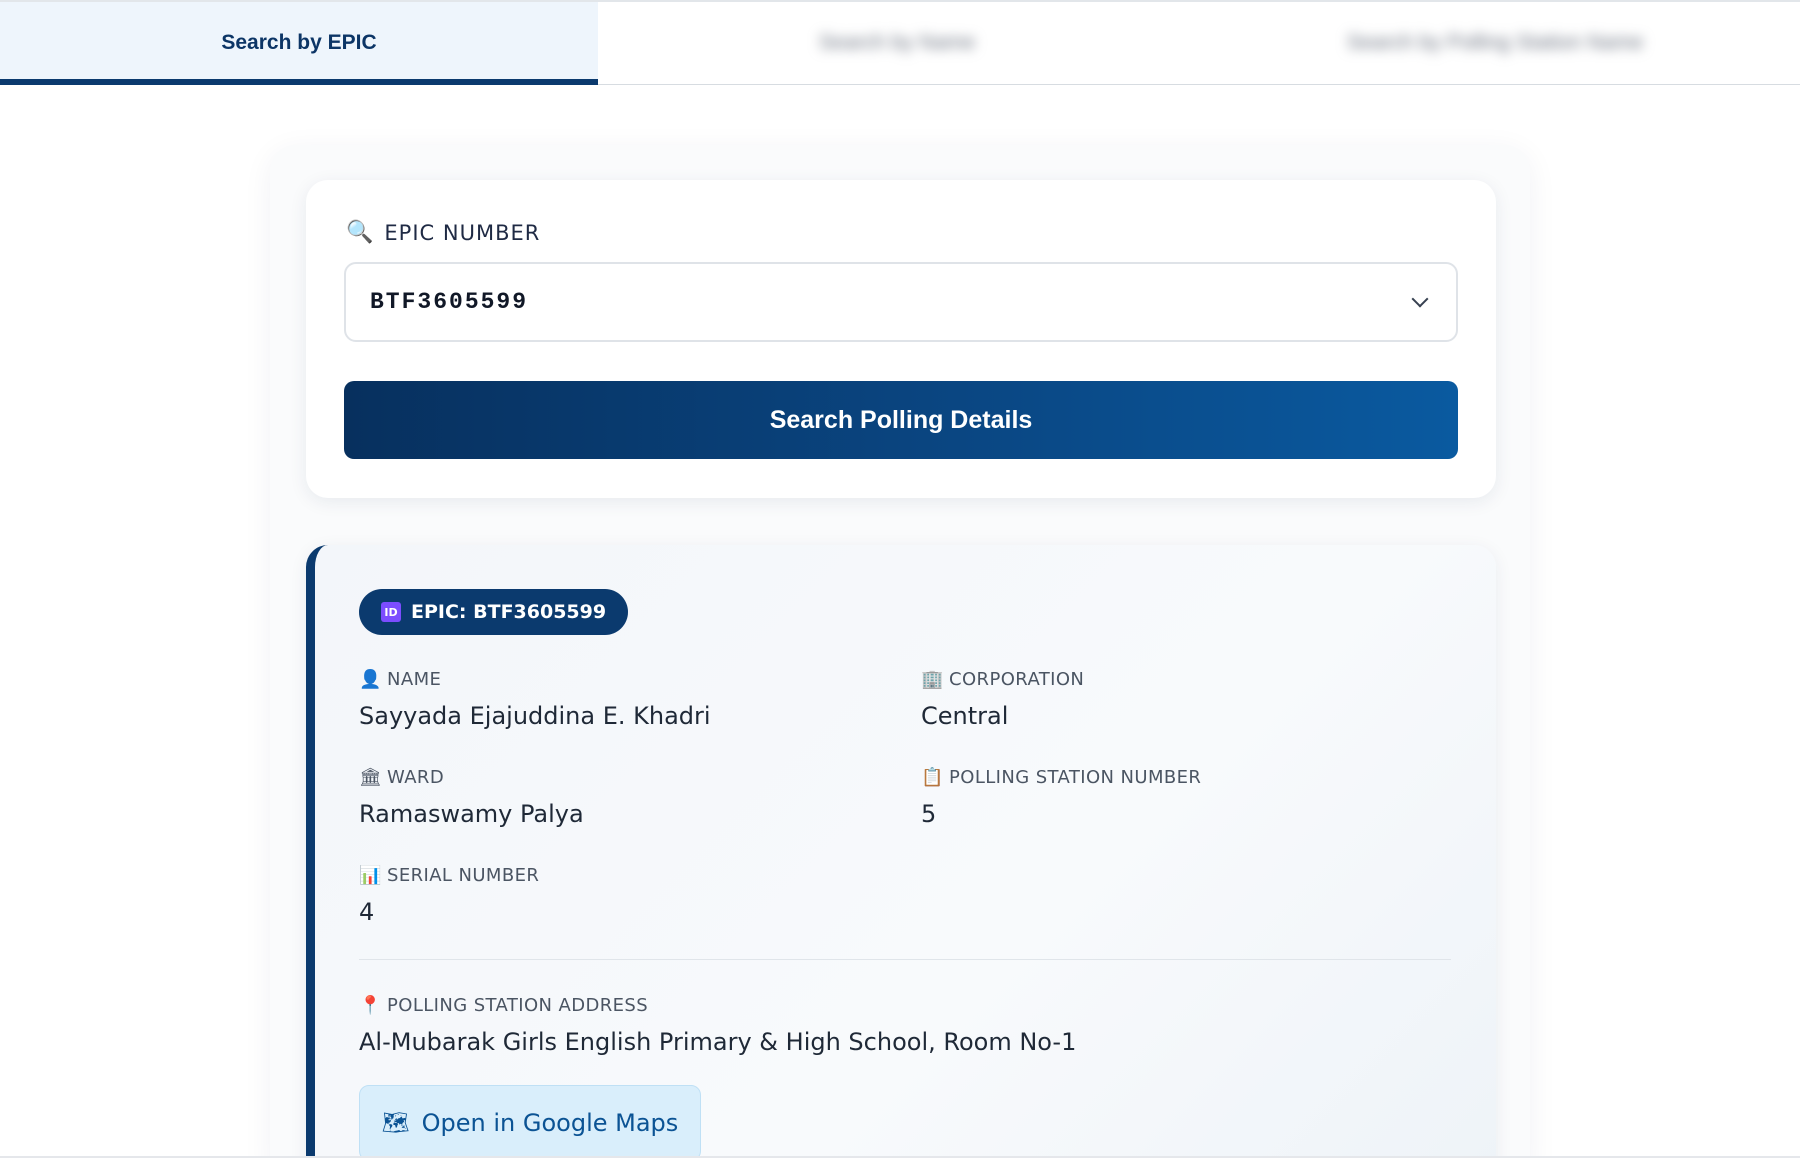  Describe the element at coordinates (443, 232) in the screenshot. I see `epic-number-label: 🔍 EPIC NUMBER` at that location.